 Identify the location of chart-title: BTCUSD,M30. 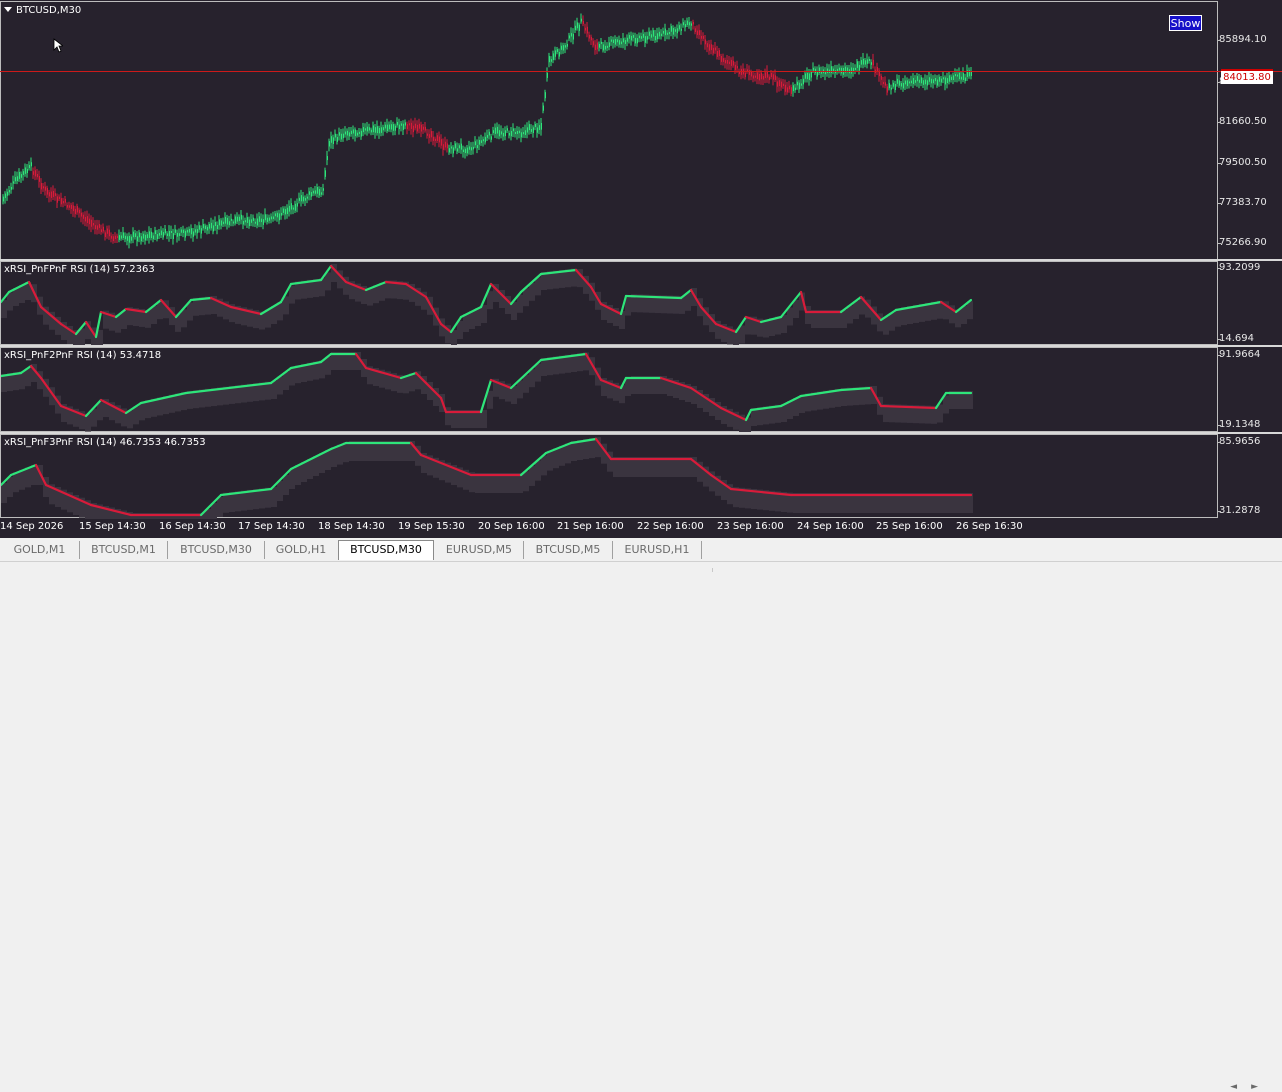
(42, 10).